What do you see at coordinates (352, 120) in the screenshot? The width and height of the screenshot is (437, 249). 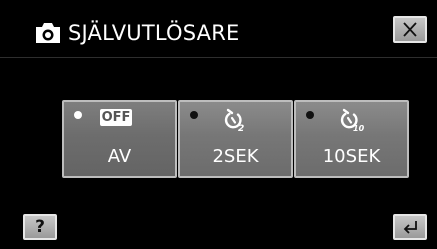 I see `self-timer-10-icon: 10` at bounding box center [352, 120].